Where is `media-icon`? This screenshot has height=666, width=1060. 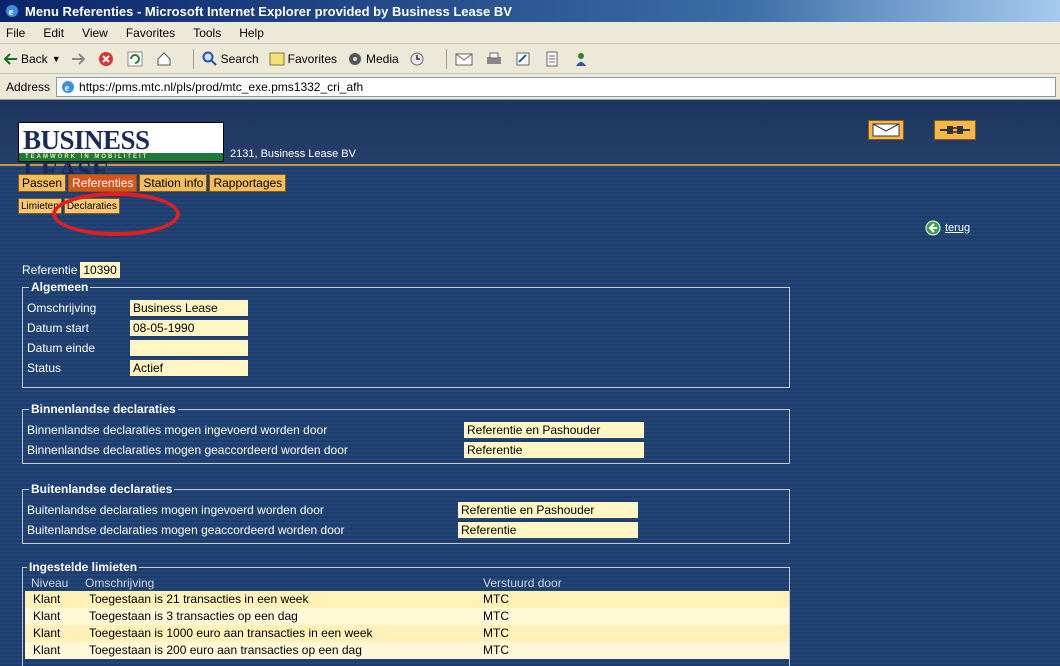 media-icon is located at coordinates (355, 58).